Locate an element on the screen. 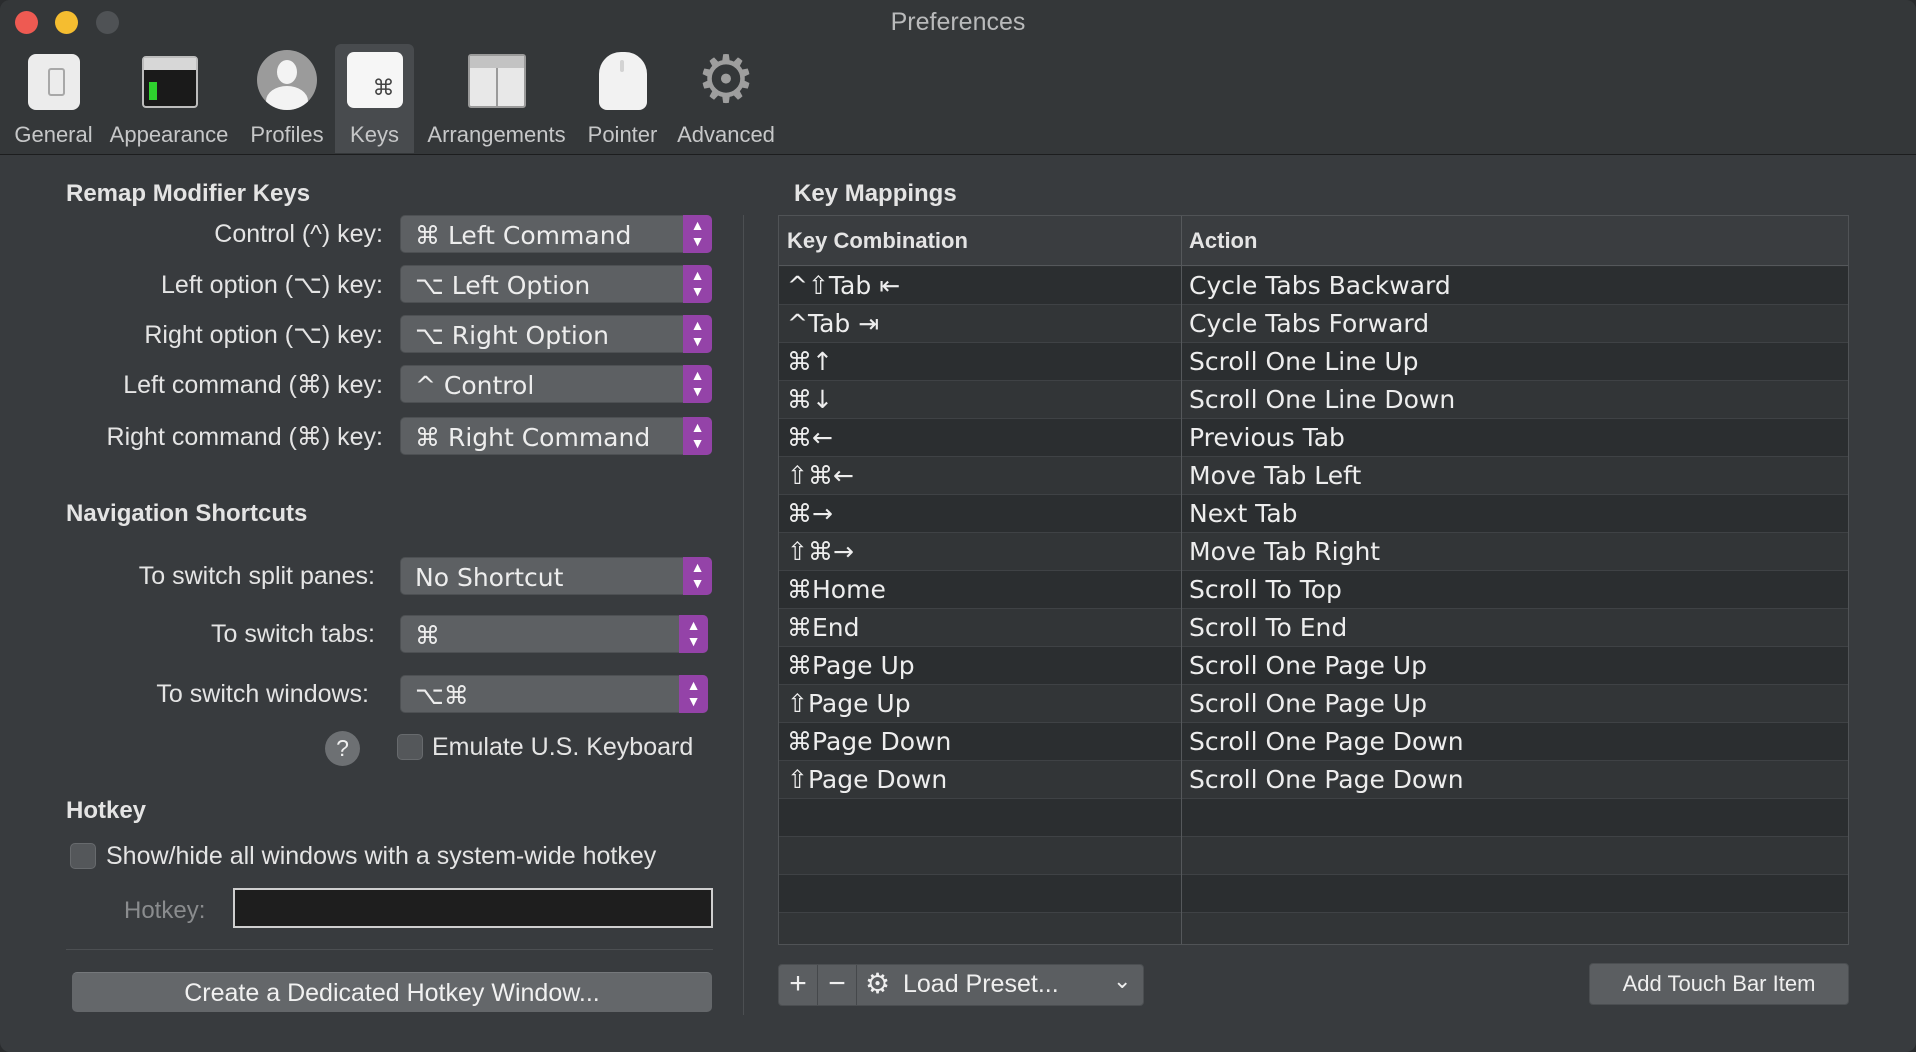 The height and width of the screenshot is (1052, 1916). tab-pointer-label: Pointer is located at coordinates (622, 134).